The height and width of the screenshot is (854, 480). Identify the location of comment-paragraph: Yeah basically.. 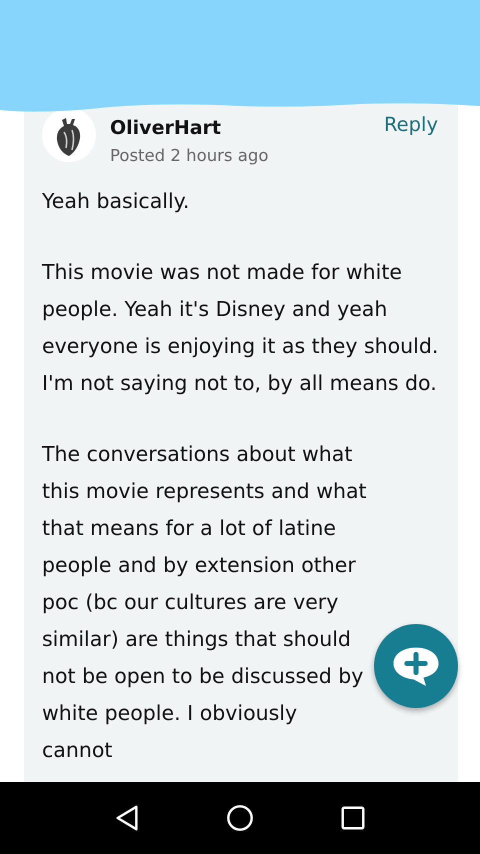
(116, 201).